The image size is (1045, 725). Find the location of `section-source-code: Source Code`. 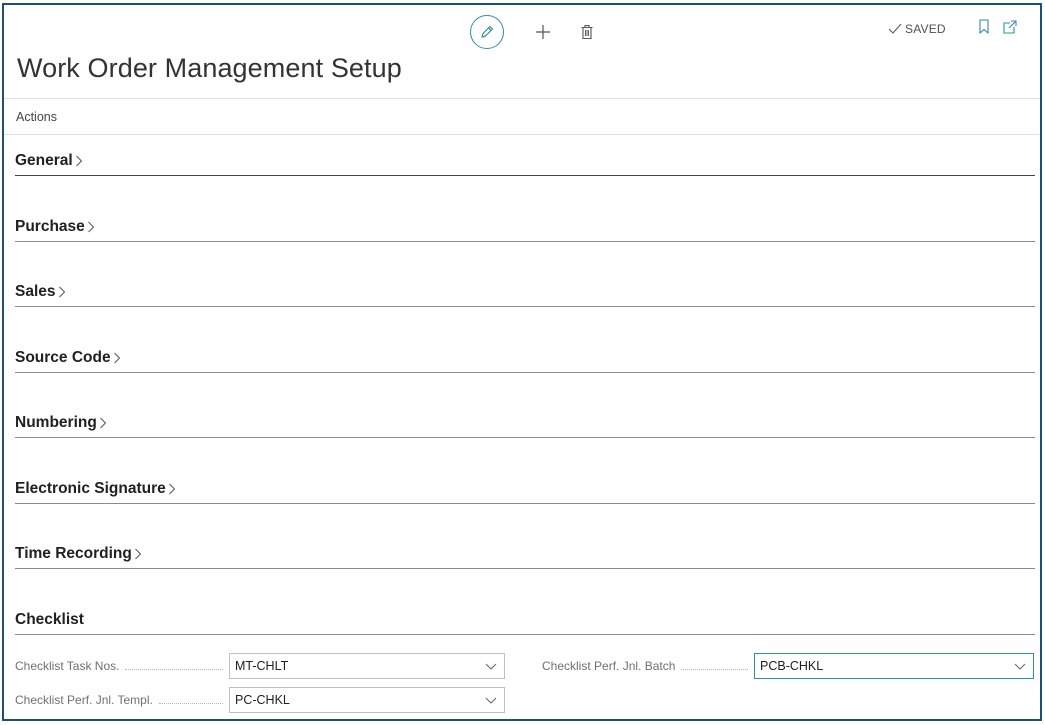

section-source-code: Source Code is located at coordinates (525, 353).